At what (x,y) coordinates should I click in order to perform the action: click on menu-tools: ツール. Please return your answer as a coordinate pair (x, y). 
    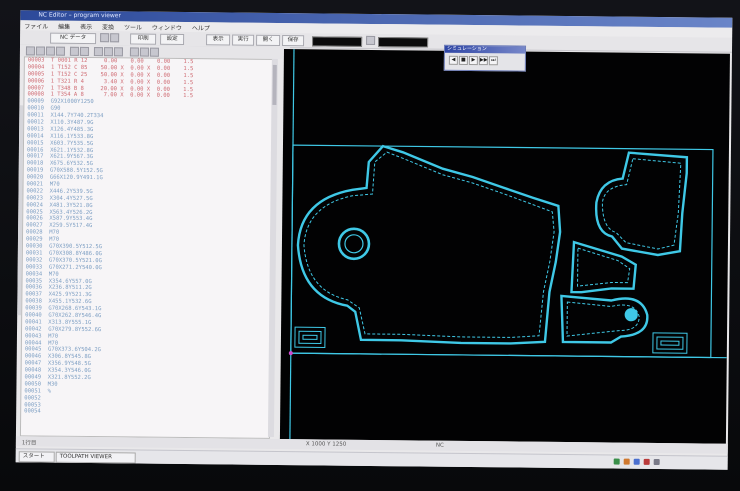
    Looking at the image, I should click on (133, 26).